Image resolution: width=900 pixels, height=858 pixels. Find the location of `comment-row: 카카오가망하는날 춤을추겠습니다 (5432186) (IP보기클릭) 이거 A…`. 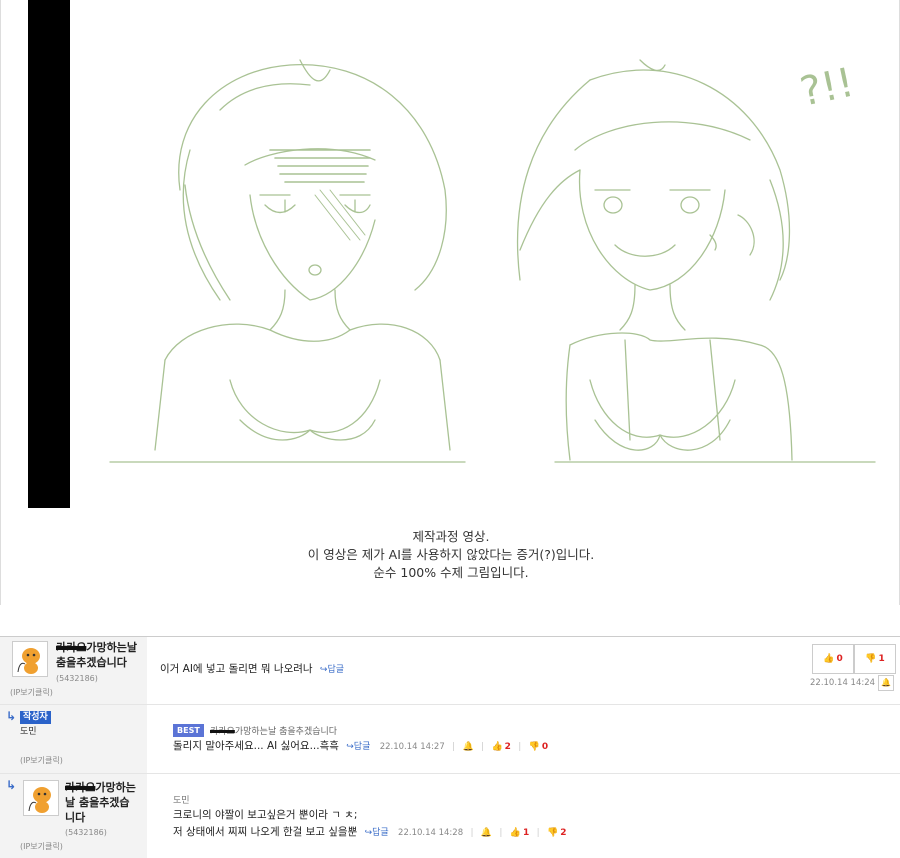

comment-row: 카카오가망하는날 춤을추겠습니다 (5432186) (IP보기클릭) 이거 A… is located at coordinates (450, 671).